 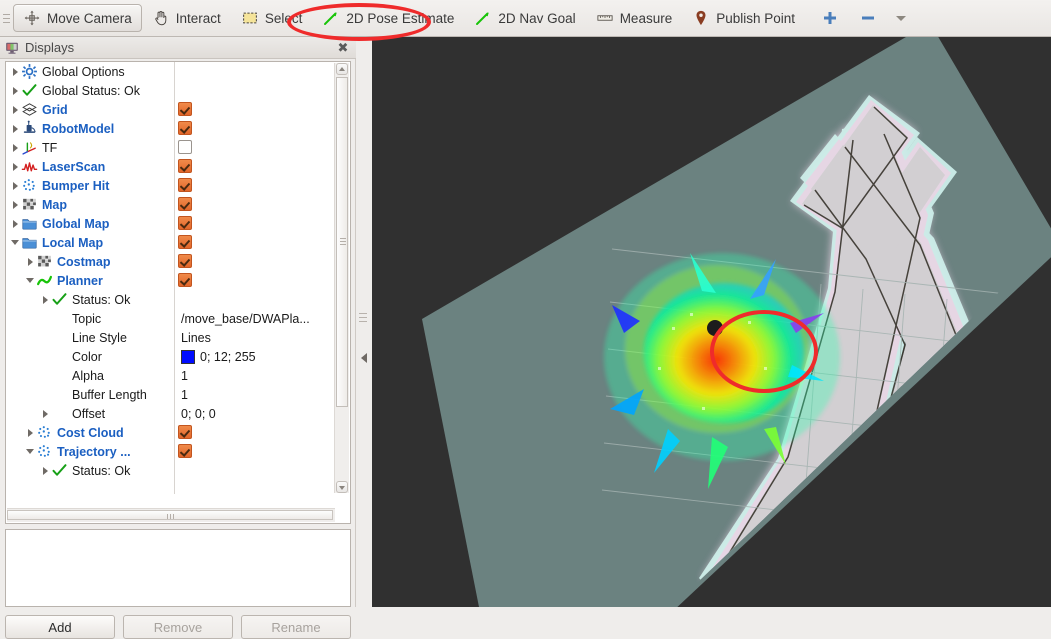 I want to click on tree-vertical-scrollbar, so click(x=341, y=278).